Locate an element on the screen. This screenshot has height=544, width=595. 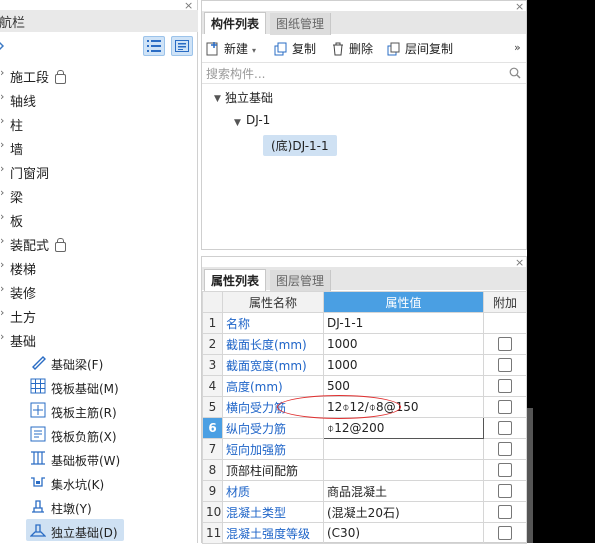
sump-pit-icon is located at coordinates (38, 482).